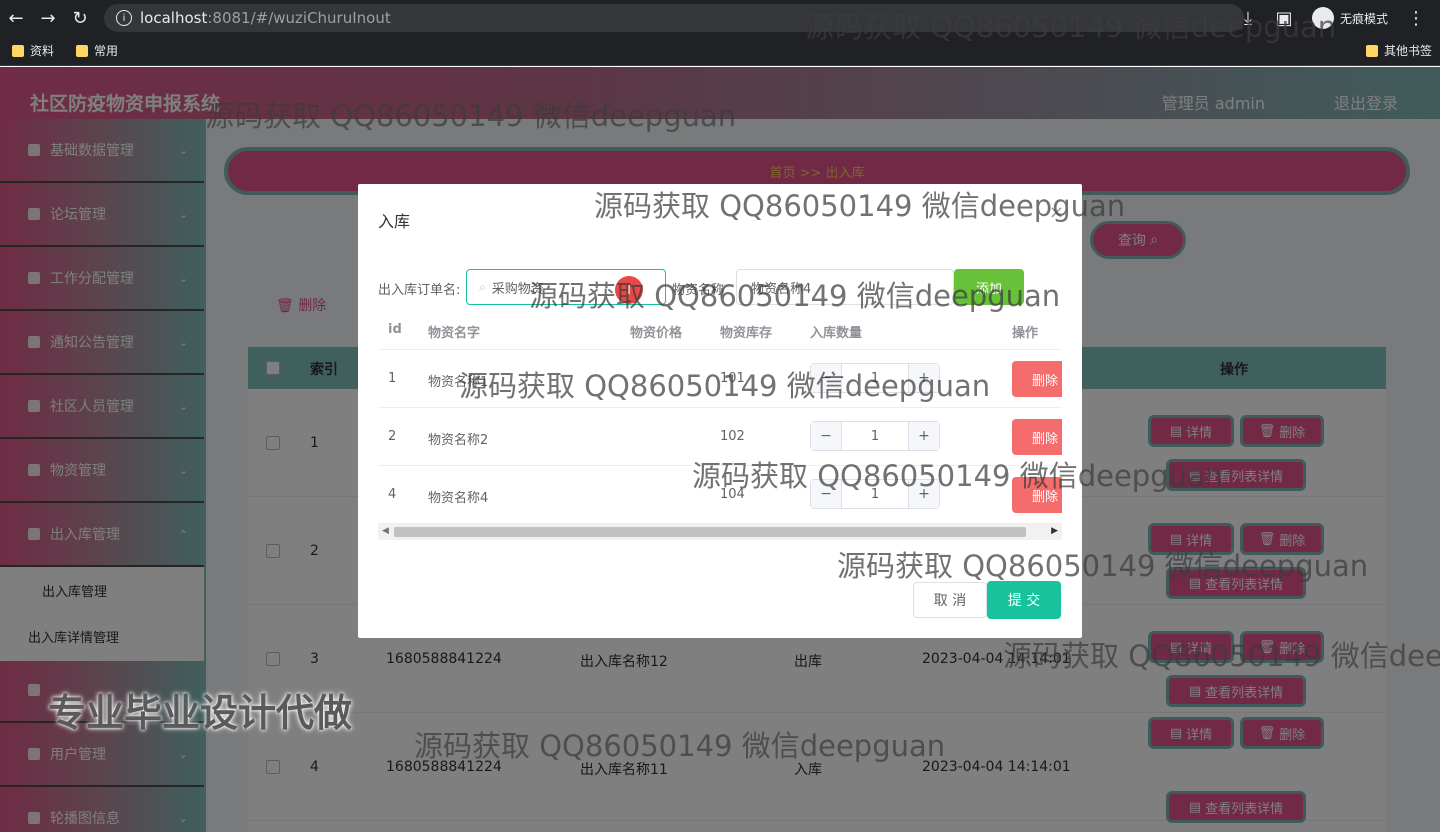  I want to click on scroll-left-icon: ◀, so click(385, 531).